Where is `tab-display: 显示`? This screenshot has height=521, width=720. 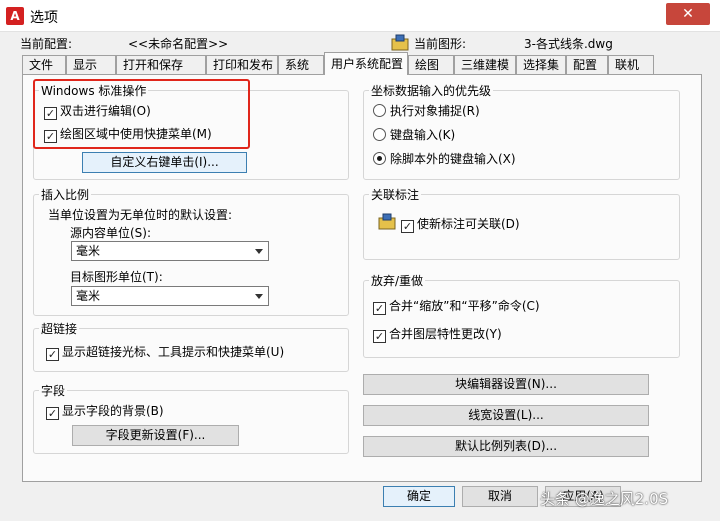
tab-display: 显示 is located at coordinates (91, 64).